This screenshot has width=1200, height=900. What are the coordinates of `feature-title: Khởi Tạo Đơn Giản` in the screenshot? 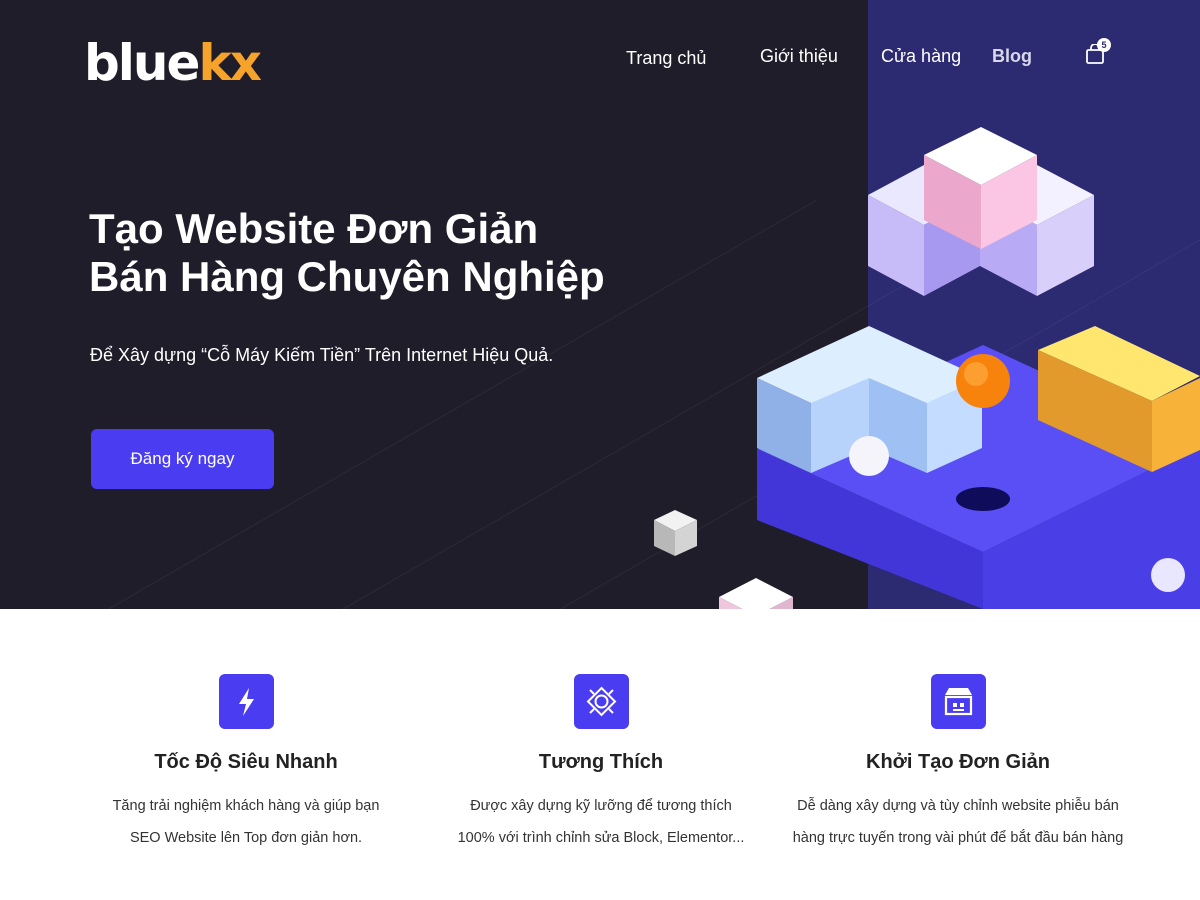 It's located at (958, 762).